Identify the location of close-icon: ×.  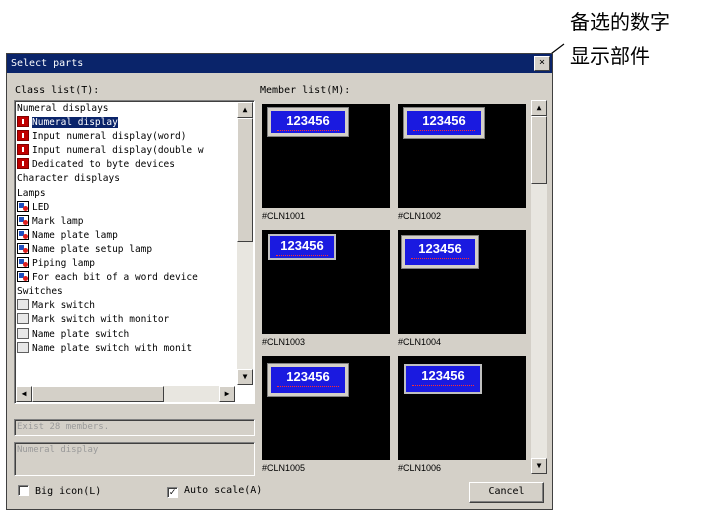
(542, 62).